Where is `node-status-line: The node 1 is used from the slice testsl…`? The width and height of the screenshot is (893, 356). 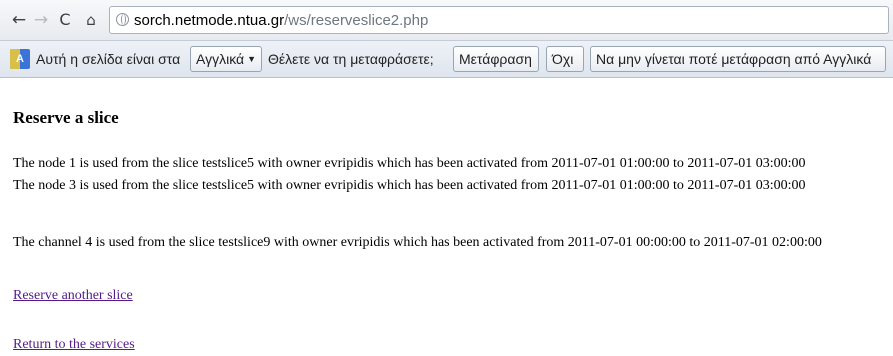 node-status-line: The node 1 is used from the slice testsl… is located at coordinates (409, 163).